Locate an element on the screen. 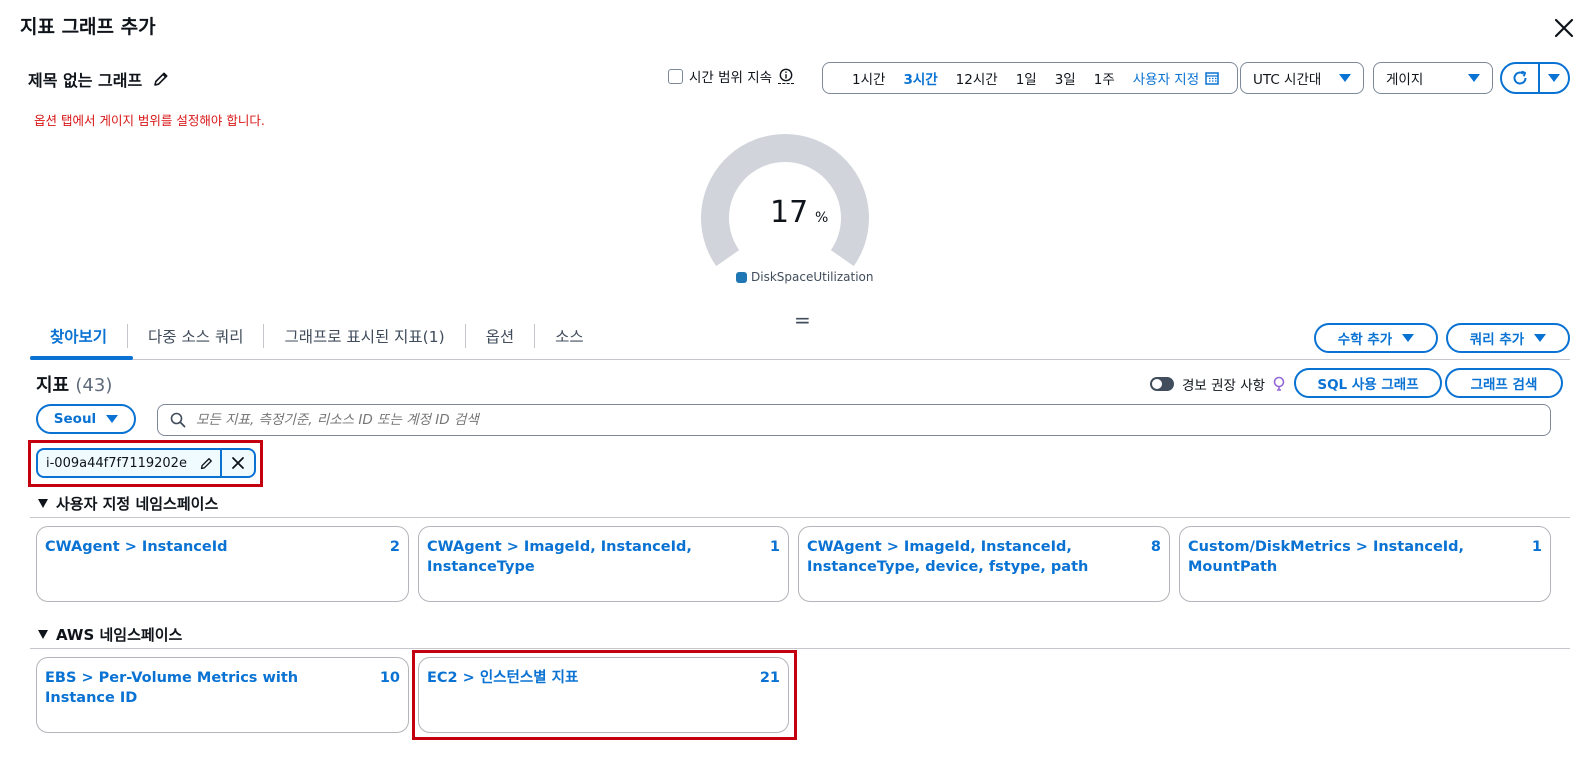 This screenshot has height=767, width=1596. tab-graphed-metrics: 그래프로 표시된 지표(1) is located at coordinates (365, 335).